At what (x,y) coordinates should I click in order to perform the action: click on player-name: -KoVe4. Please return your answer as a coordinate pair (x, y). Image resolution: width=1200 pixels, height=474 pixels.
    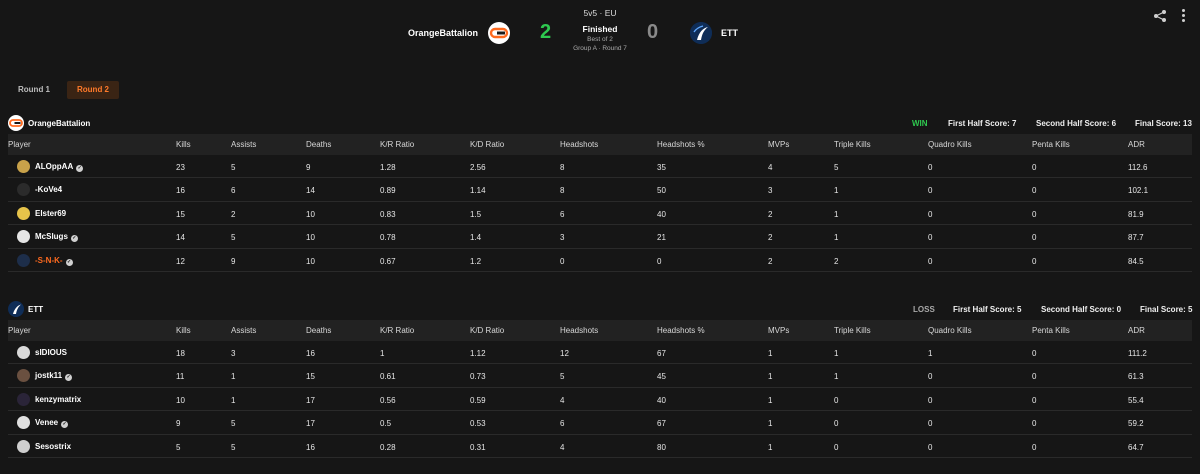
    Looking at the image, I should click on (48, 189).